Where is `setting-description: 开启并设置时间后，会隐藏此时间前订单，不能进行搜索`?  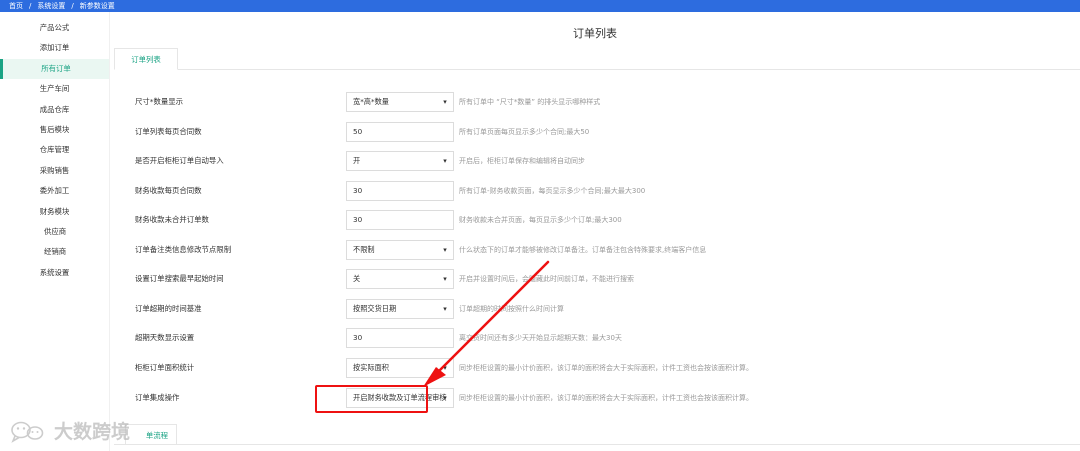
setting-description: 开启并设置时间后，会隐藏此时间前订单，不能进行搜索 is located at coordinates (546, 279).